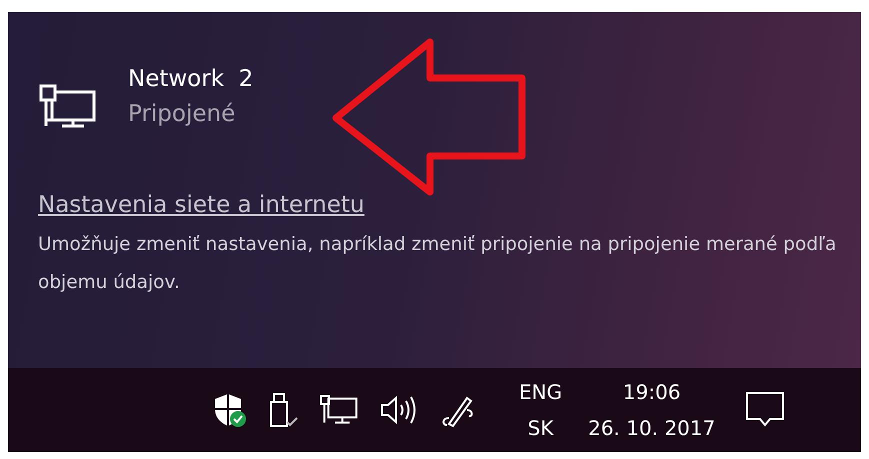  I want to click on keyboard-layout: SK, so click(541, 428).